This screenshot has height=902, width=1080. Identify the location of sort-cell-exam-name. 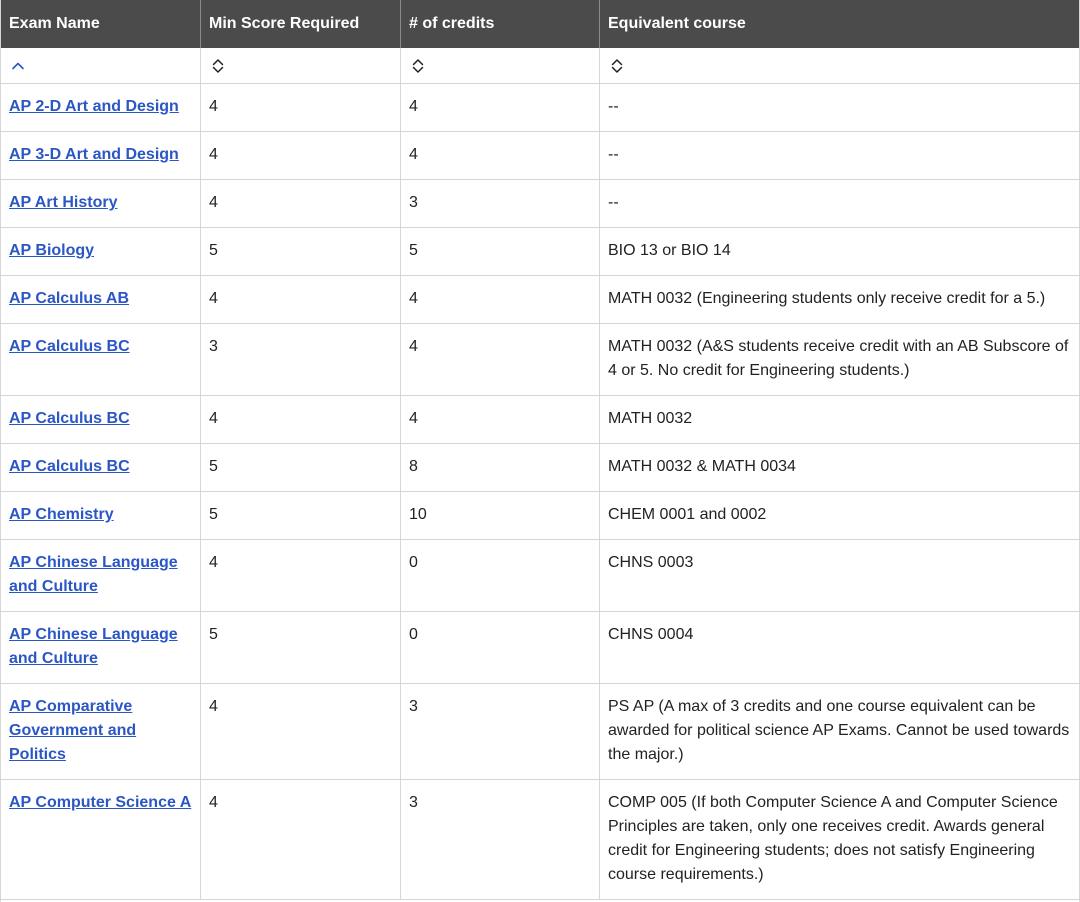
(101, 66).